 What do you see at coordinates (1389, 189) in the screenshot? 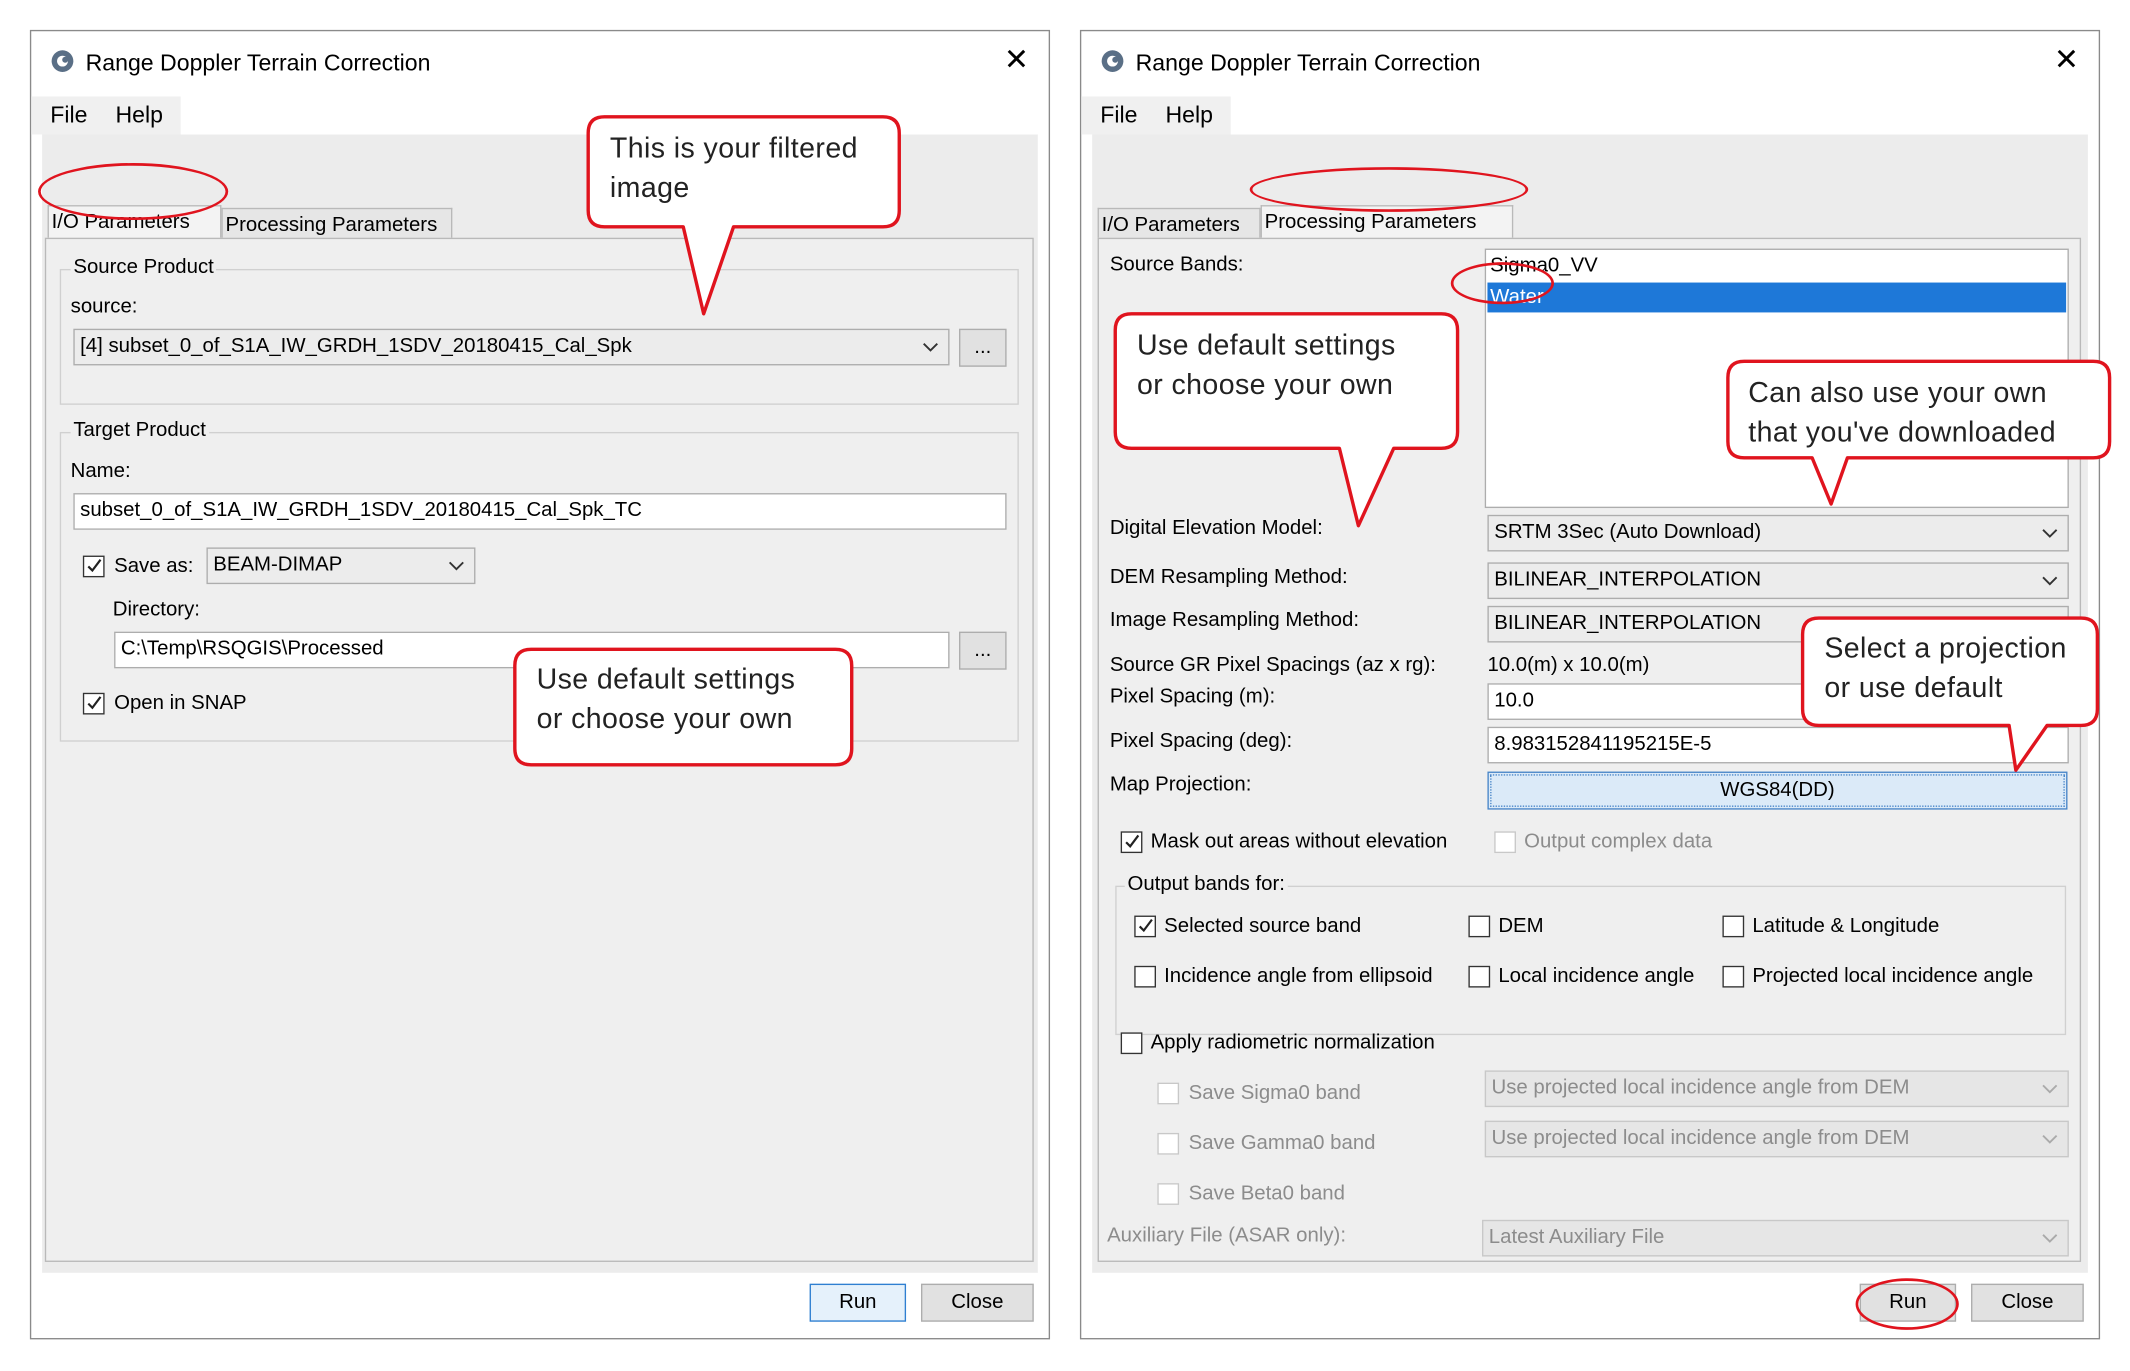
I see `highlight-processing-tab` at bounding box center [1389, 189].